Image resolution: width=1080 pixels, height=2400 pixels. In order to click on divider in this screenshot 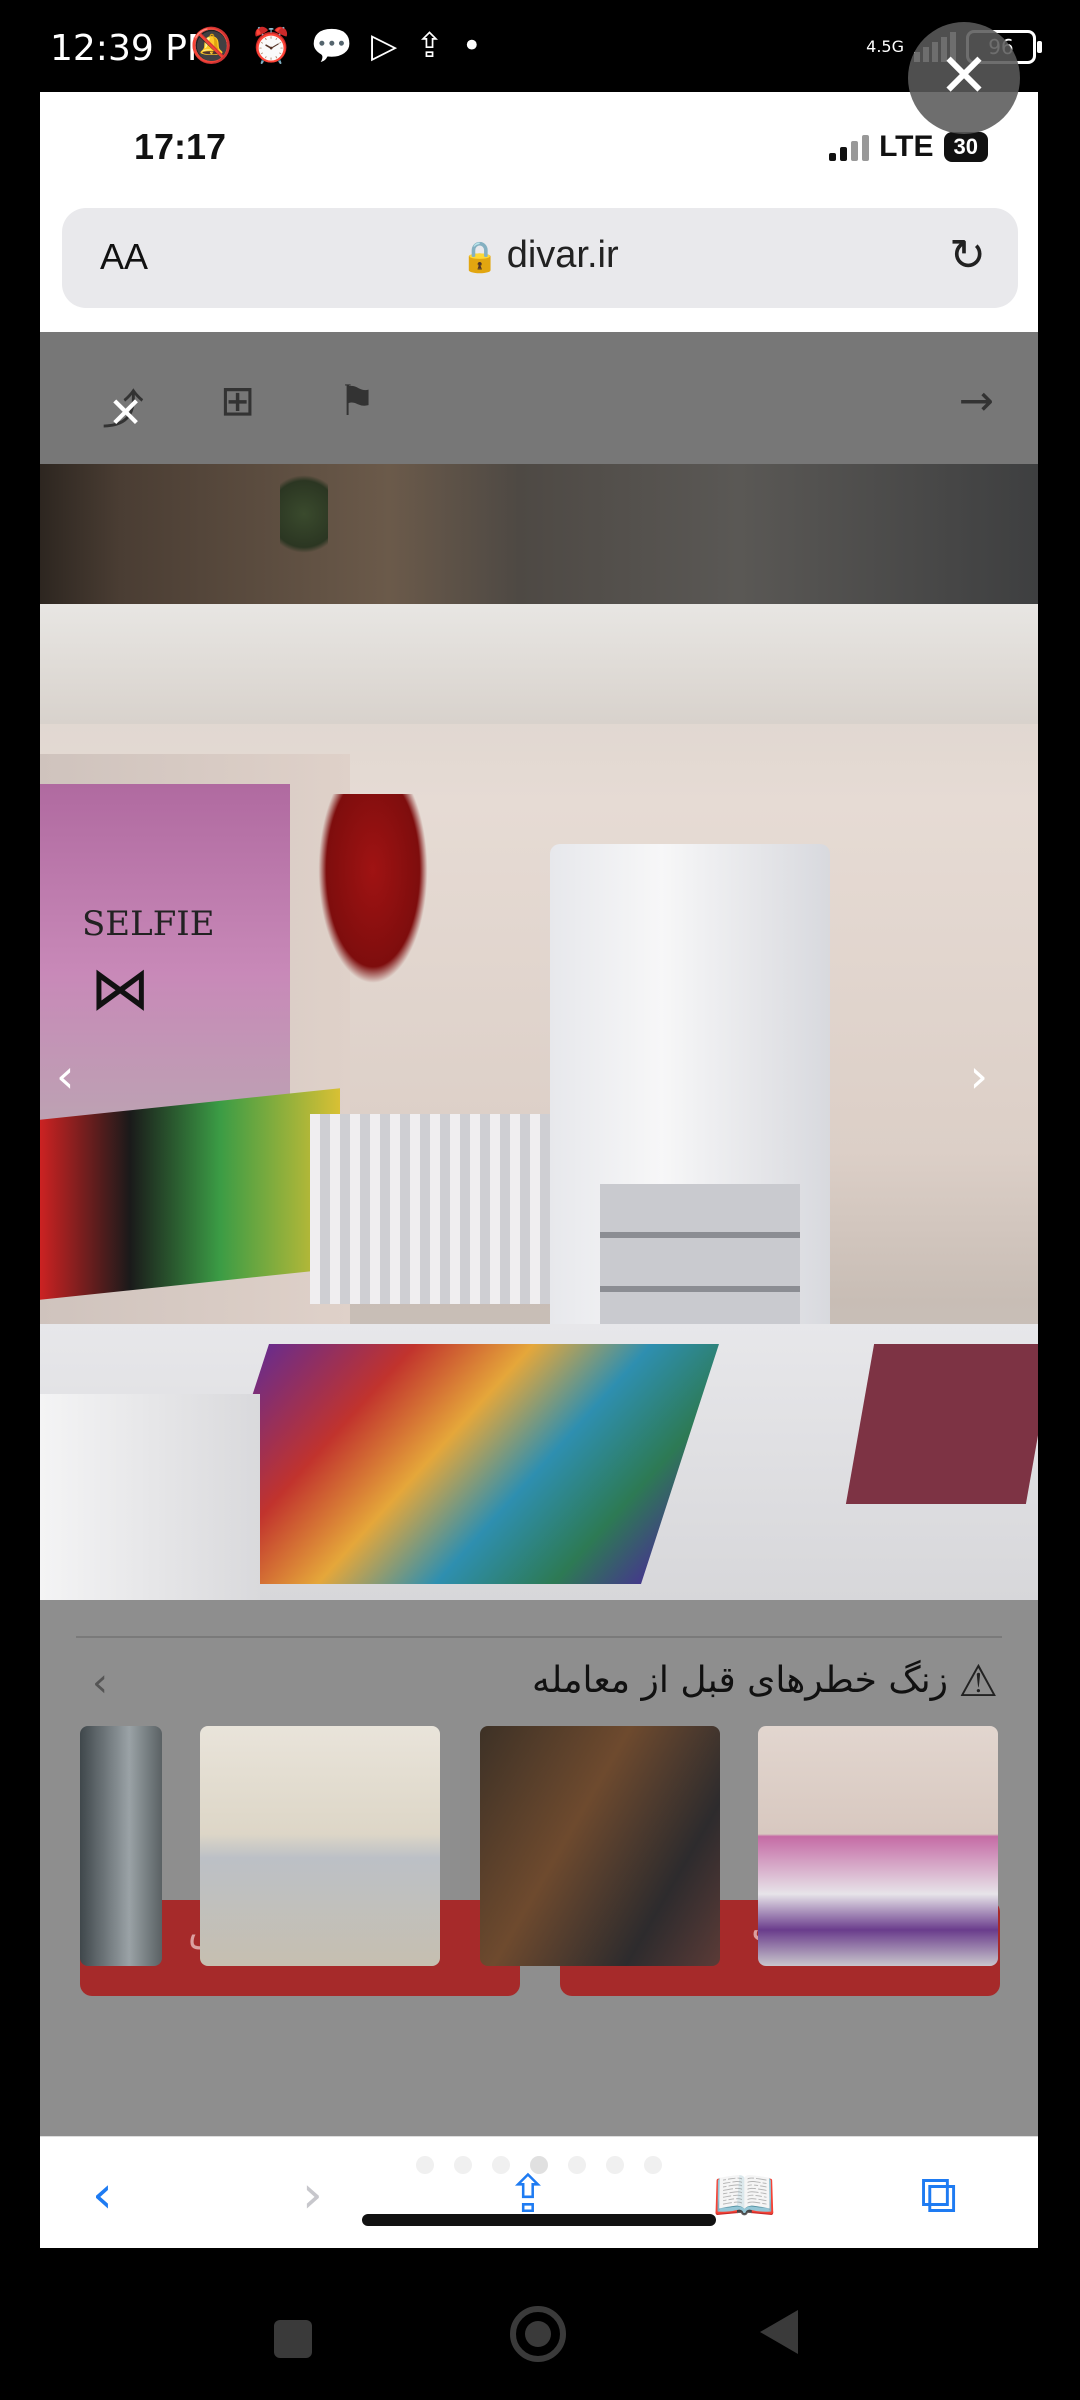, I will do `click(539, 1637)`.